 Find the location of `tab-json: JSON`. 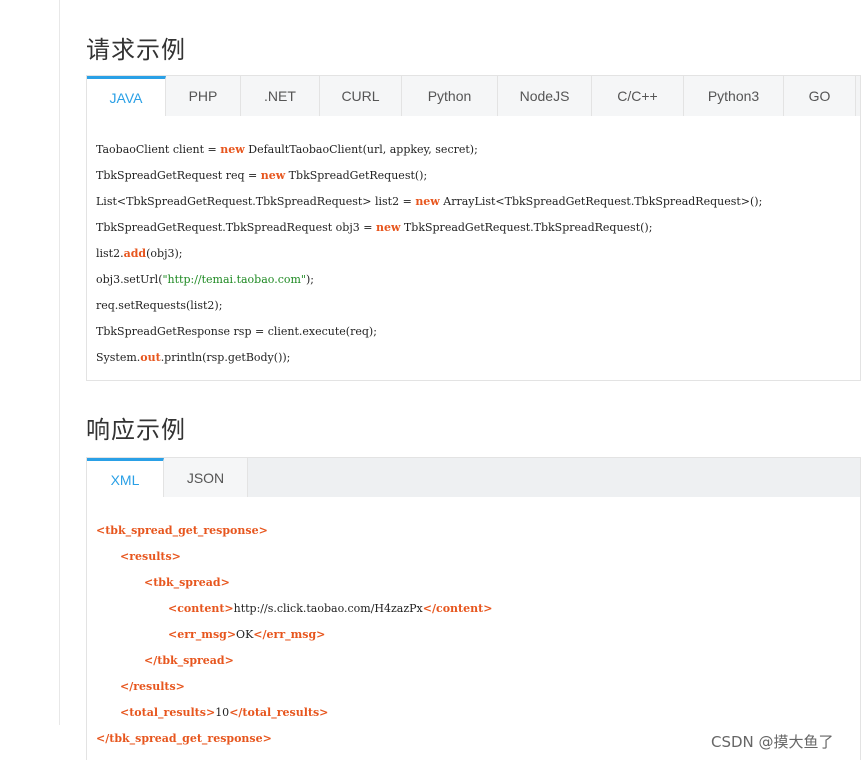

tab-json: JSON is located at coordinates (206, 478).